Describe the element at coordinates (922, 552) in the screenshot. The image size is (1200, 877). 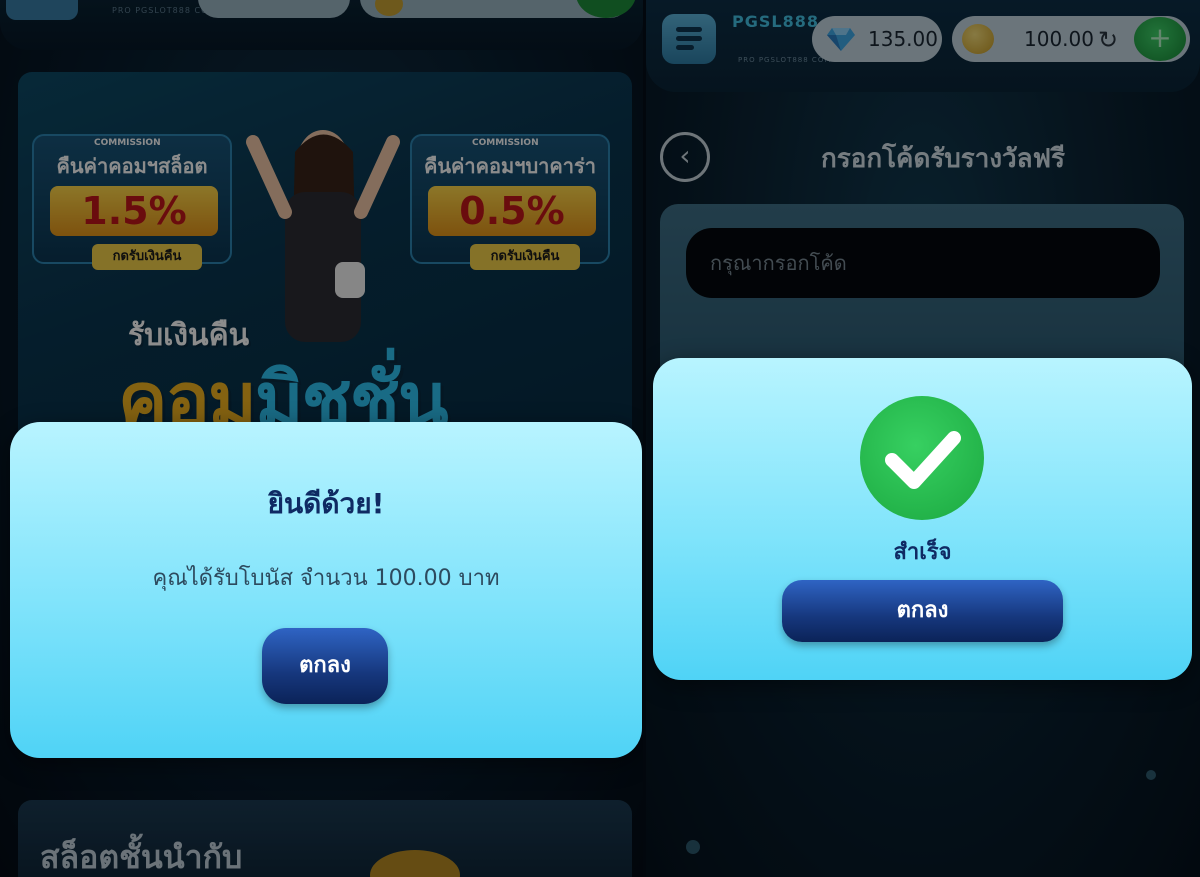
I see `success-label: สำเร็จ` at that location.